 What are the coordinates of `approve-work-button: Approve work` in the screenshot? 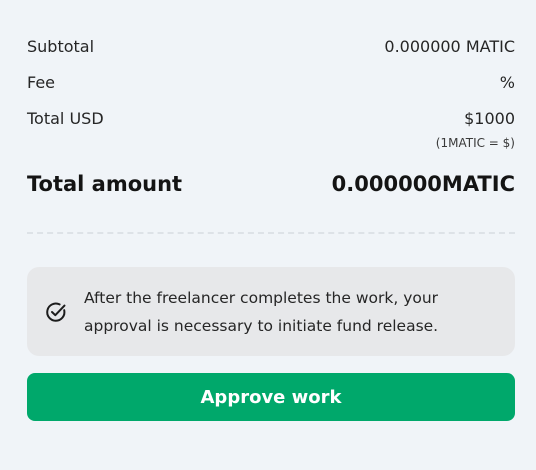 It's located at (271, 397).